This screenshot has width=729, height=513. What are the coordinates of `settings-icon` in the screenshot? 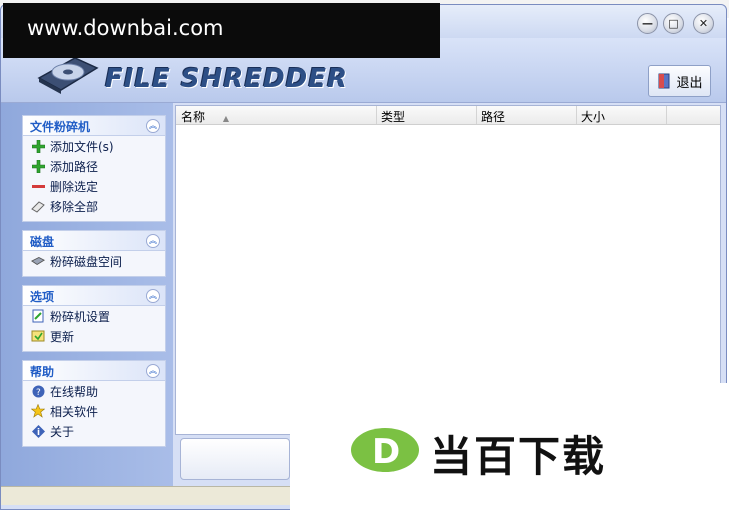 It's located at (38, 316).